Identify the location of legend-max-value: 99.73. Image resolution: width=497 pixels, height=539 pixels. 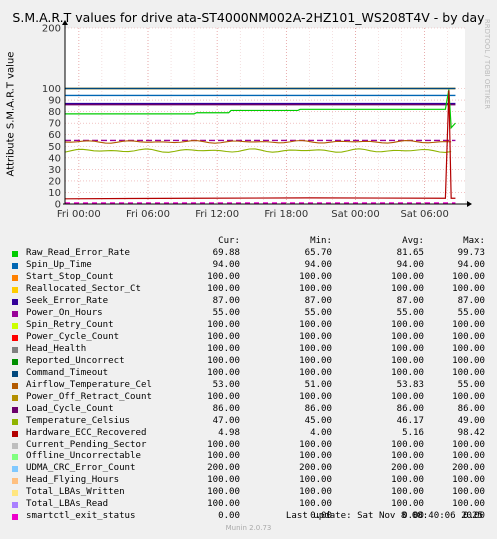
(471, 253).